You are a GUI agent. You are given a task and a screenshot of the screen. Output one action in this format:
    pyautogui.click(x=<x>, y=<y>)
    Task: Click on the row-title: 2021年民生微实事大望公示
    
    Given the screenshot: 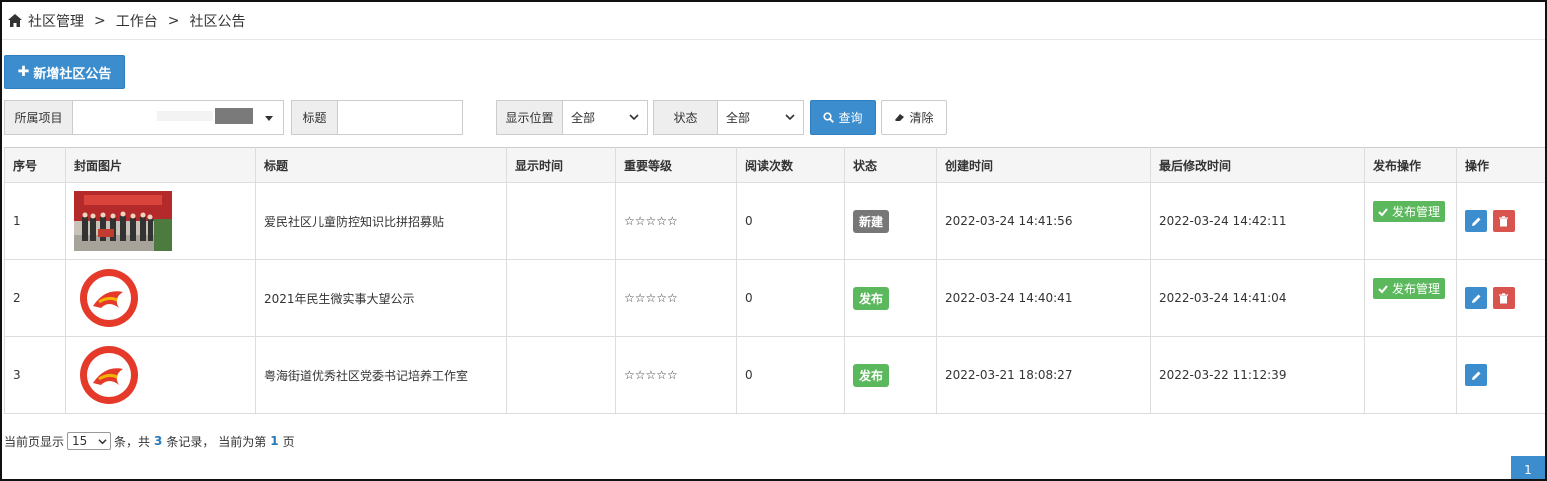 What is the action you would take?
    pyautogui.click(x=381, y=298)
    